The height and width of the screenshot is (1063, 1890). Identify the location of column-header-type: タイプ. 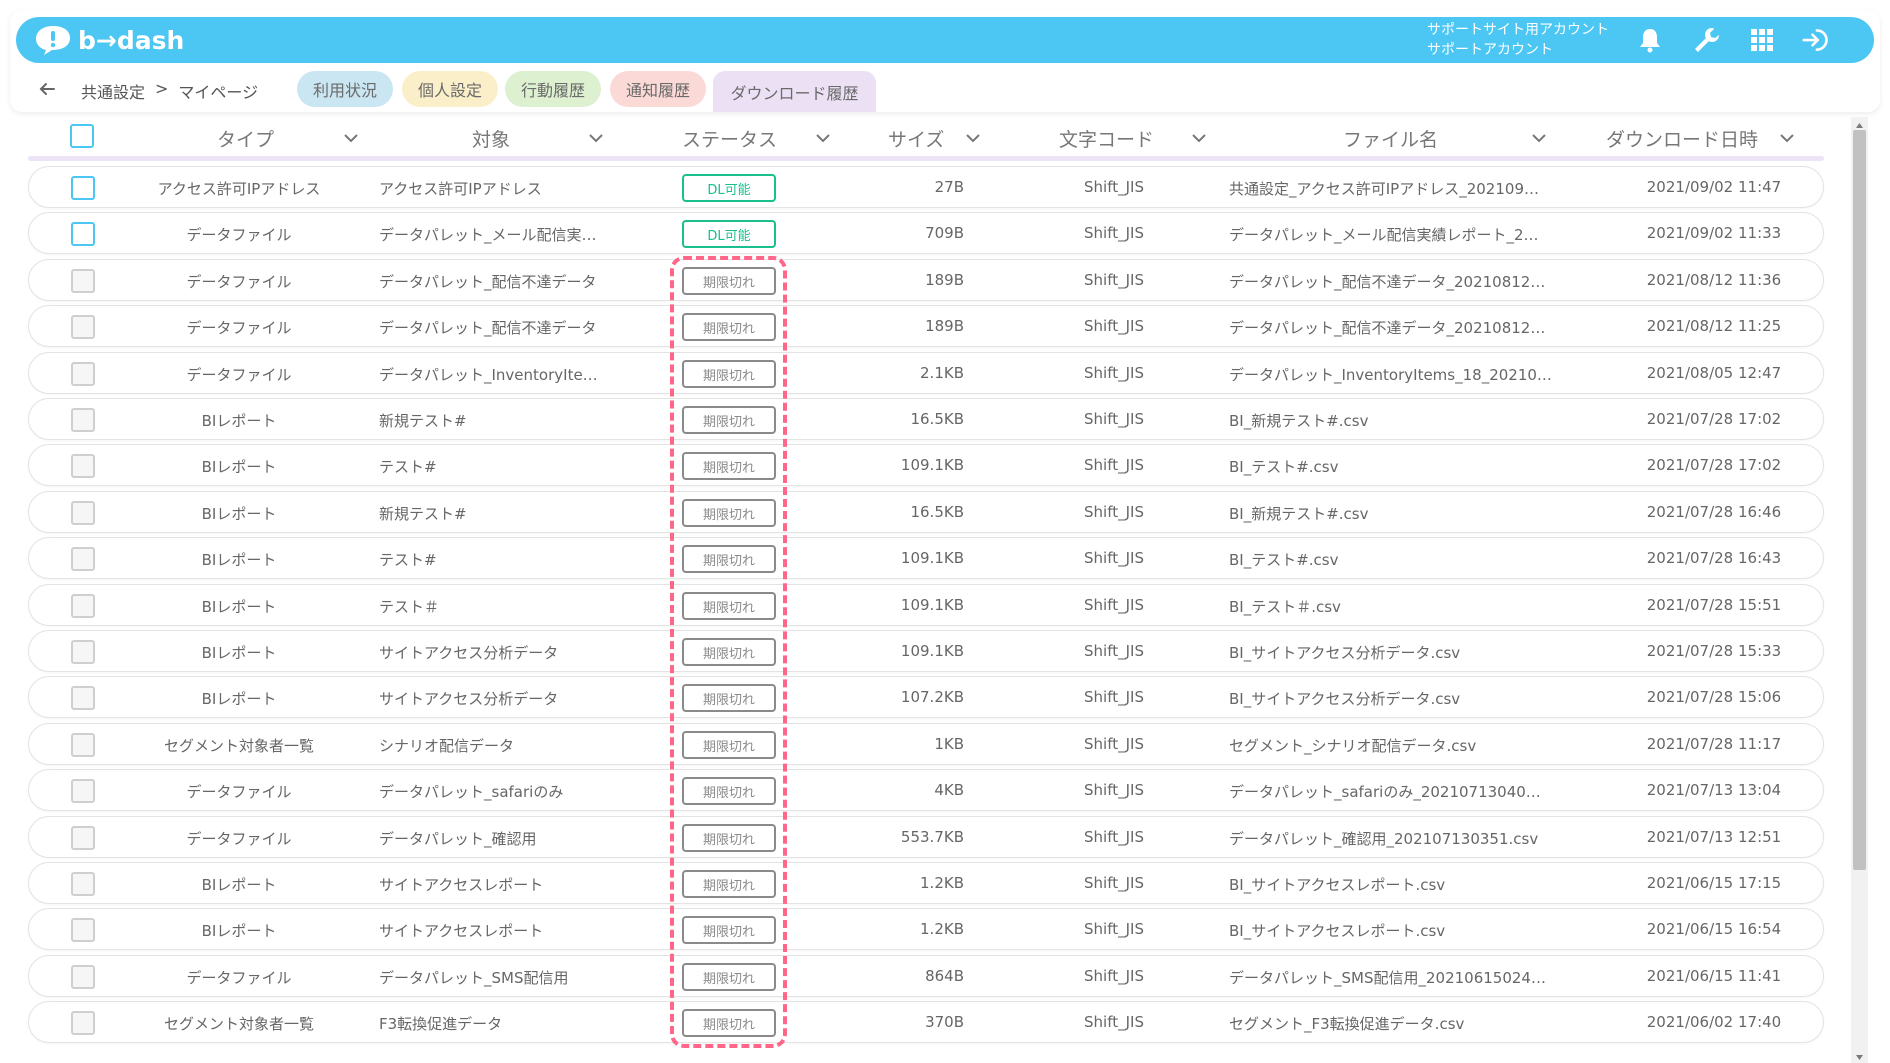
(245, 138).